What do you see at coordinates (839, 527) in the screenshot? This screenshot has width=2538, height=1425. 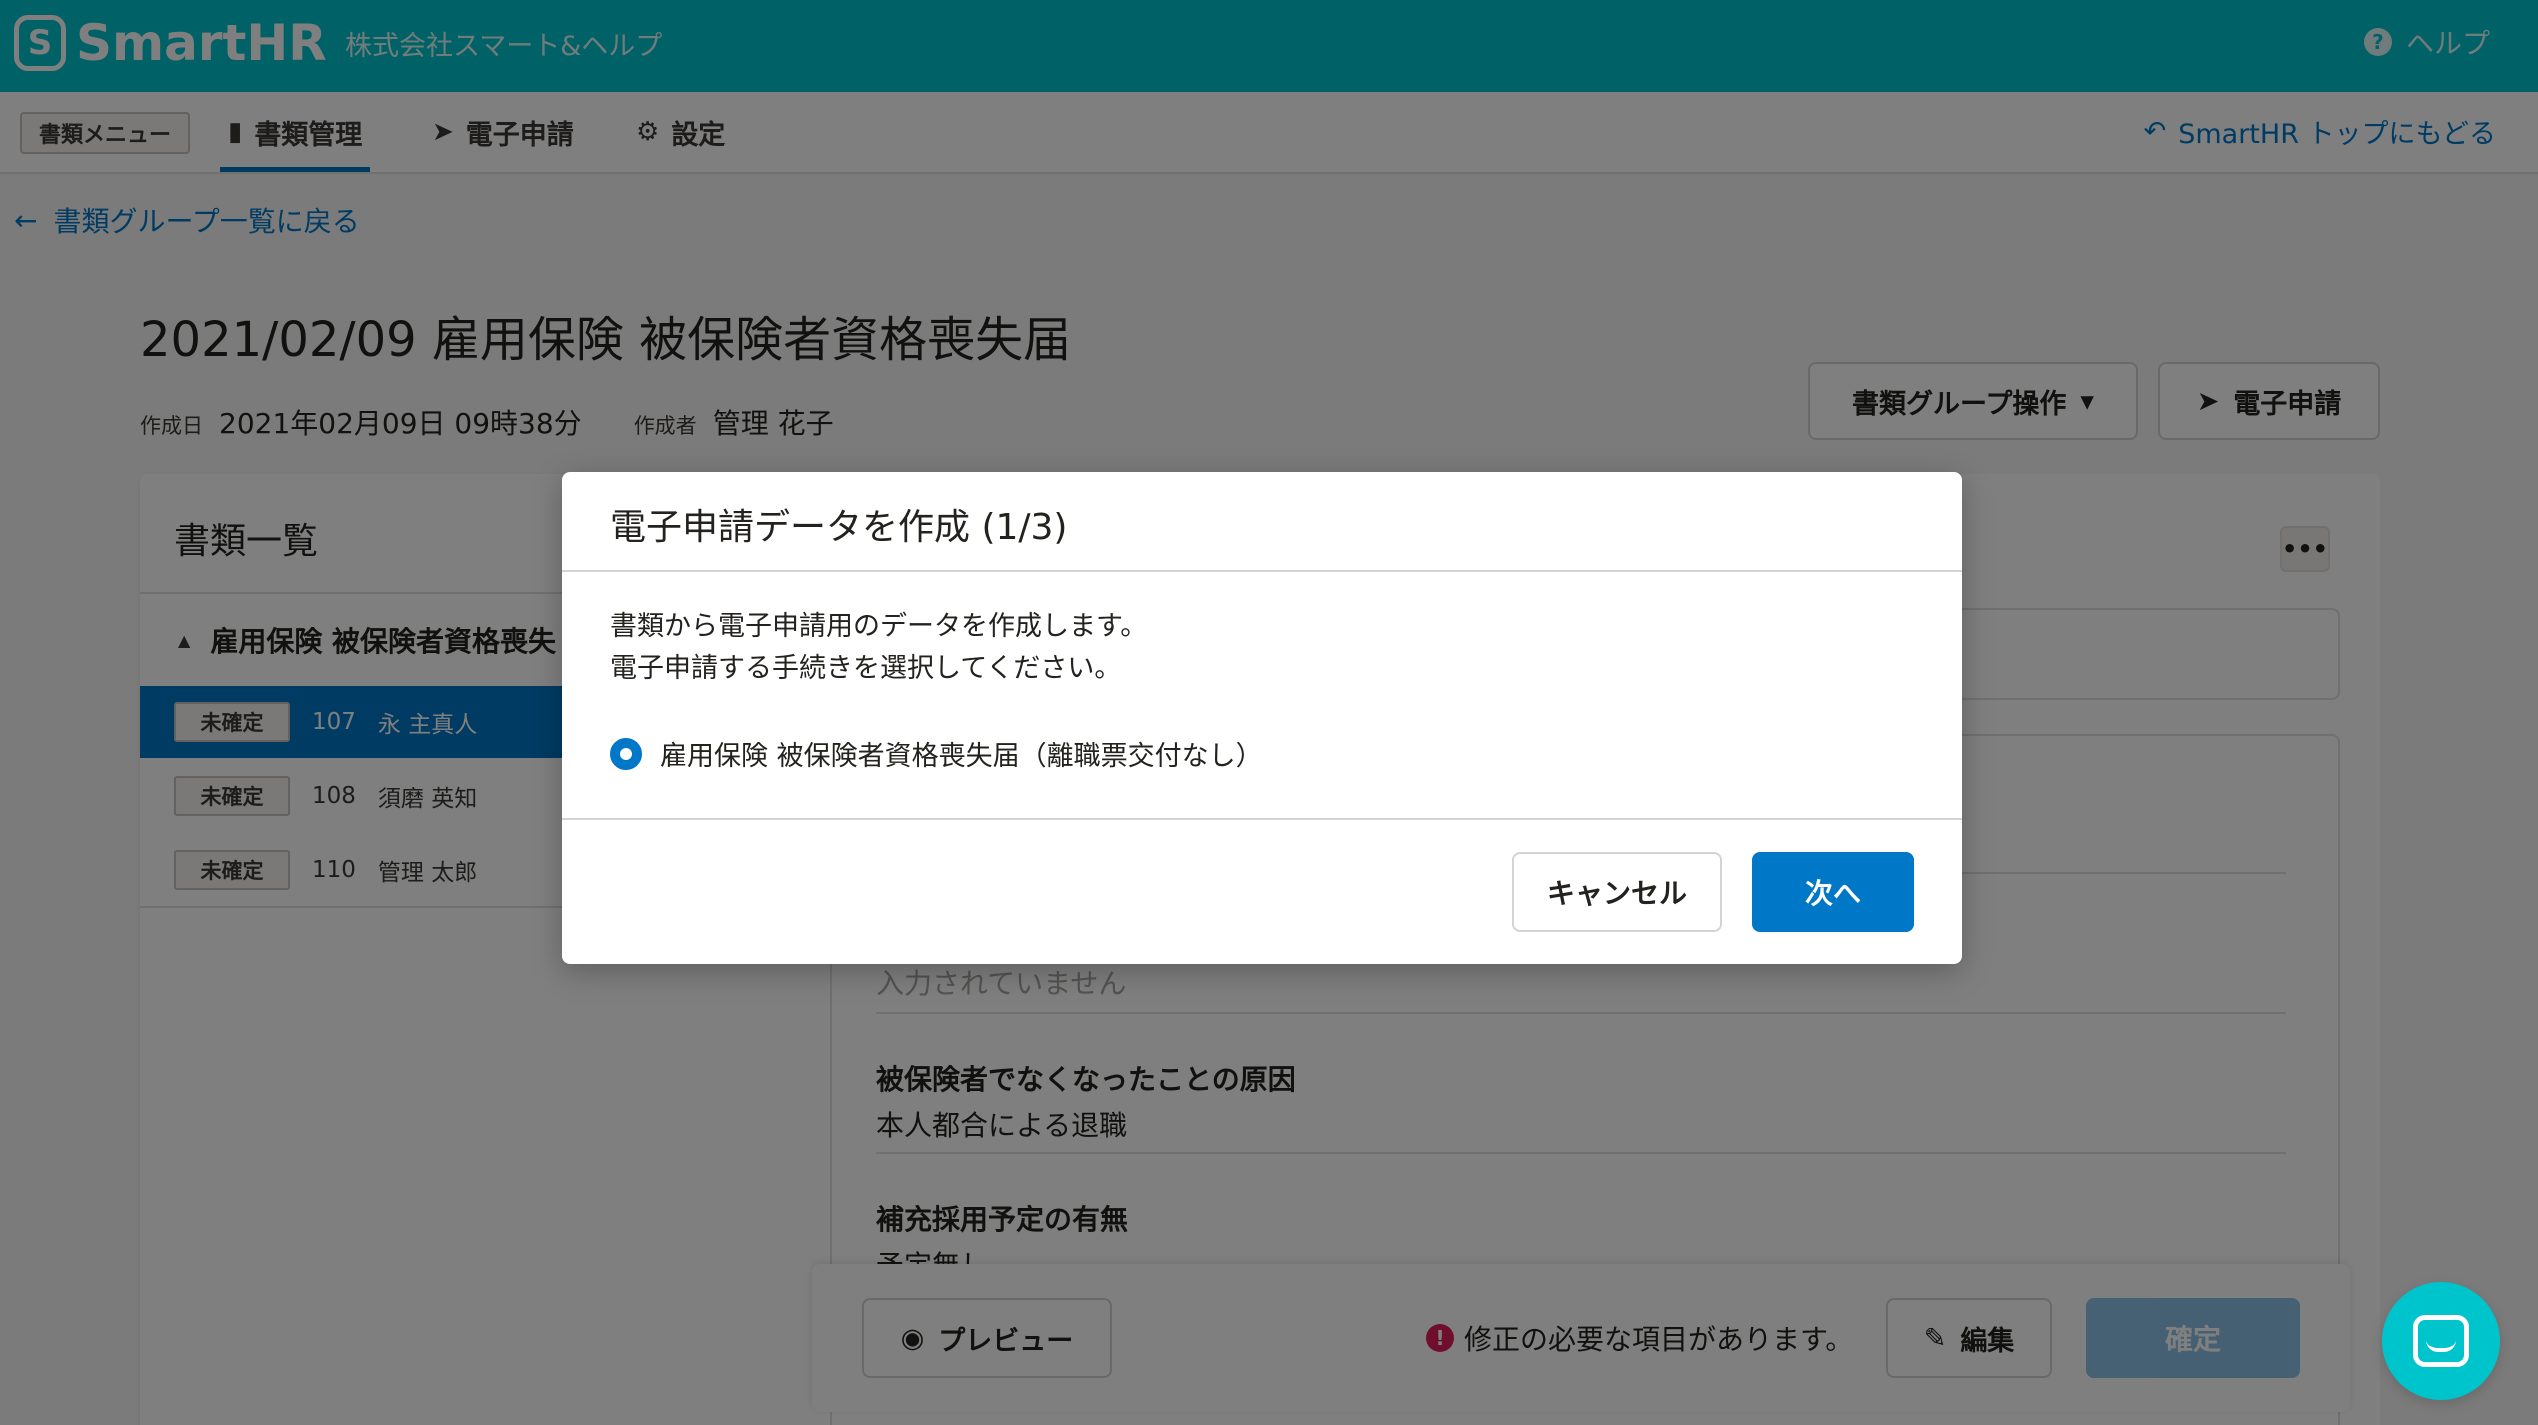 I see `dialog-title: 電子申請データを作成 (1/3)` at bounding box center [839, 527].